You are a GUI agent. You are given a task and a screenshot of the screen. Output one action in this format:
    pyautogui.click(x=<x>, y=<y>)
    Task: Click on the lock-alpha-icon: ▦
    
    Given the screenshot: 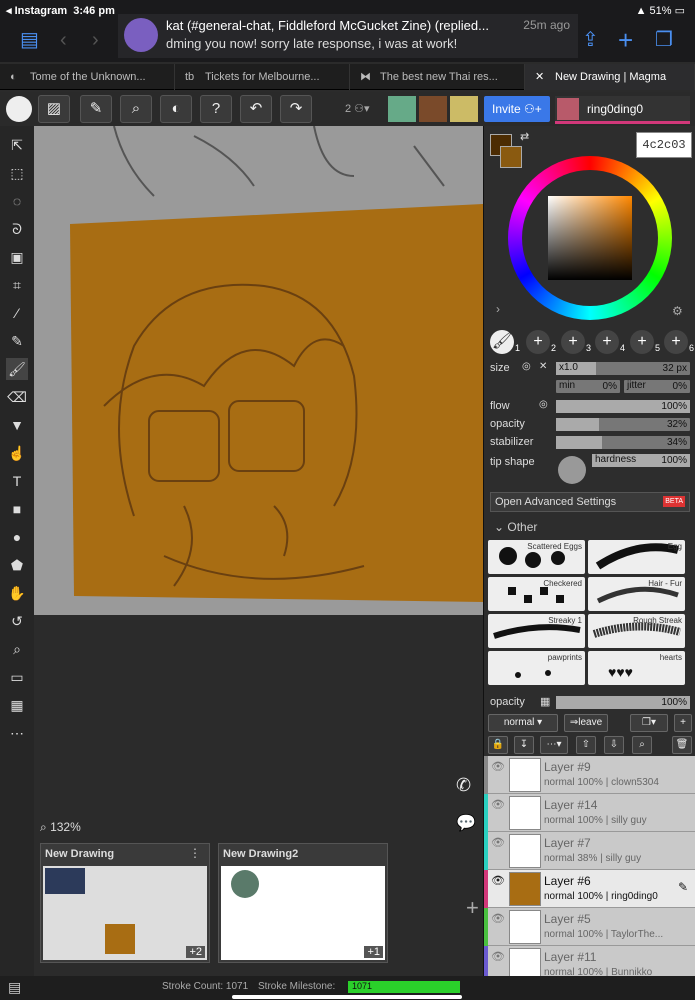 What is the action you would take?
    pyautogui.click(x=545, y=701)
    